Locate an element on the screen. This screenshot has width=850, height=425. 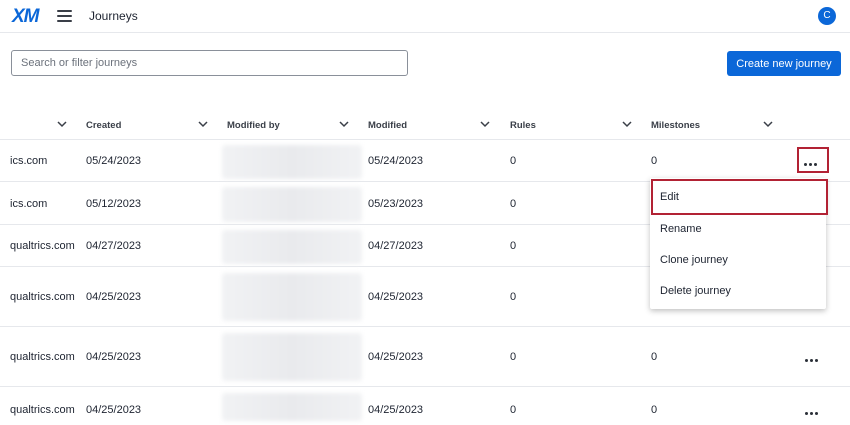
xm-logo: XM is located at coordinates (25, 17).